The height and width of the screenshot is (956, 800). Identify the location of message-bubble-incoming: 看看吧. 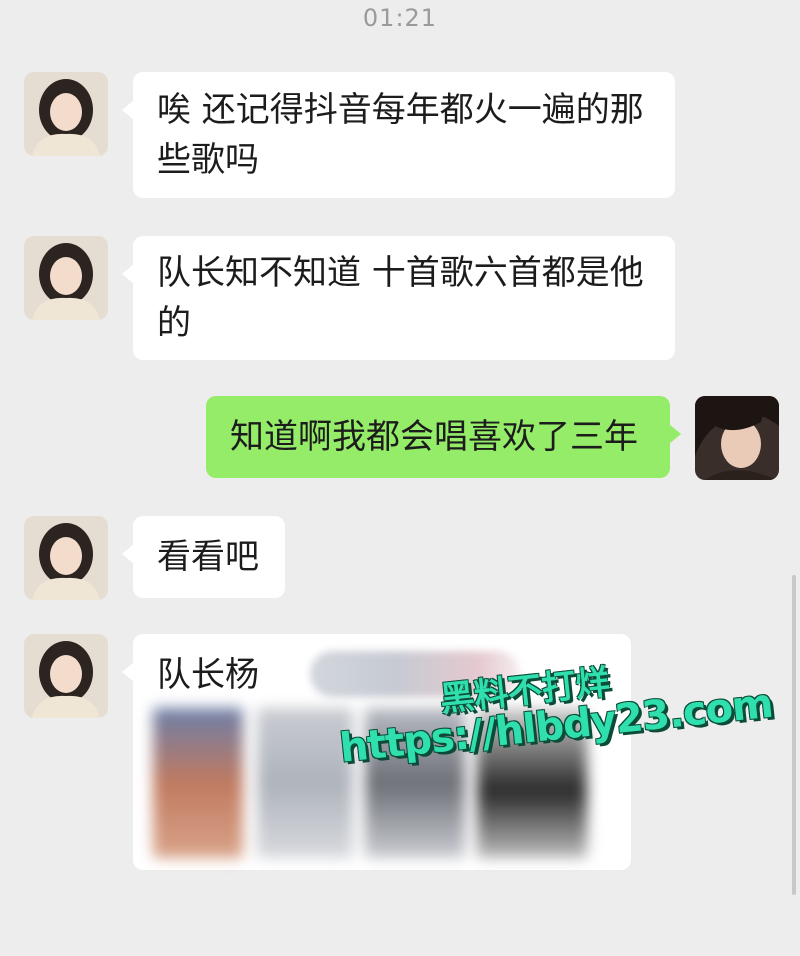
(203, 557).